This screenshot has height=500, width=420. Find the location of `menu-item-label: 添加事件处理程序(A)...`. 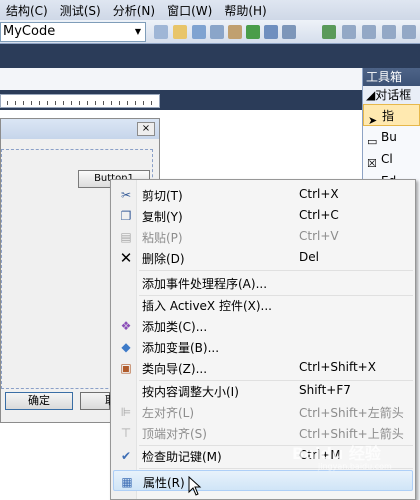

menu-item-label: 添加事件处理程序(A)... is located at coordinates (205, 284).